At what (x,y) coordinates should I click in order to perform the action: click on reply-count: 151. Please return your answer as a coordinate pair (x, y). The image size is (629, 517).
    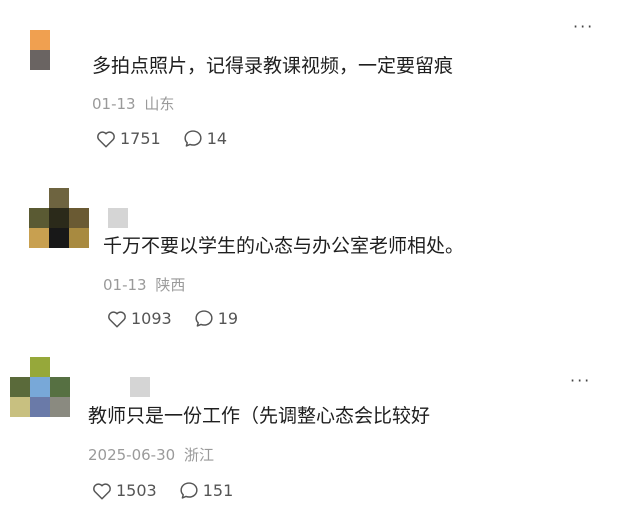
    Looking at the image, I should click on (218, 490).